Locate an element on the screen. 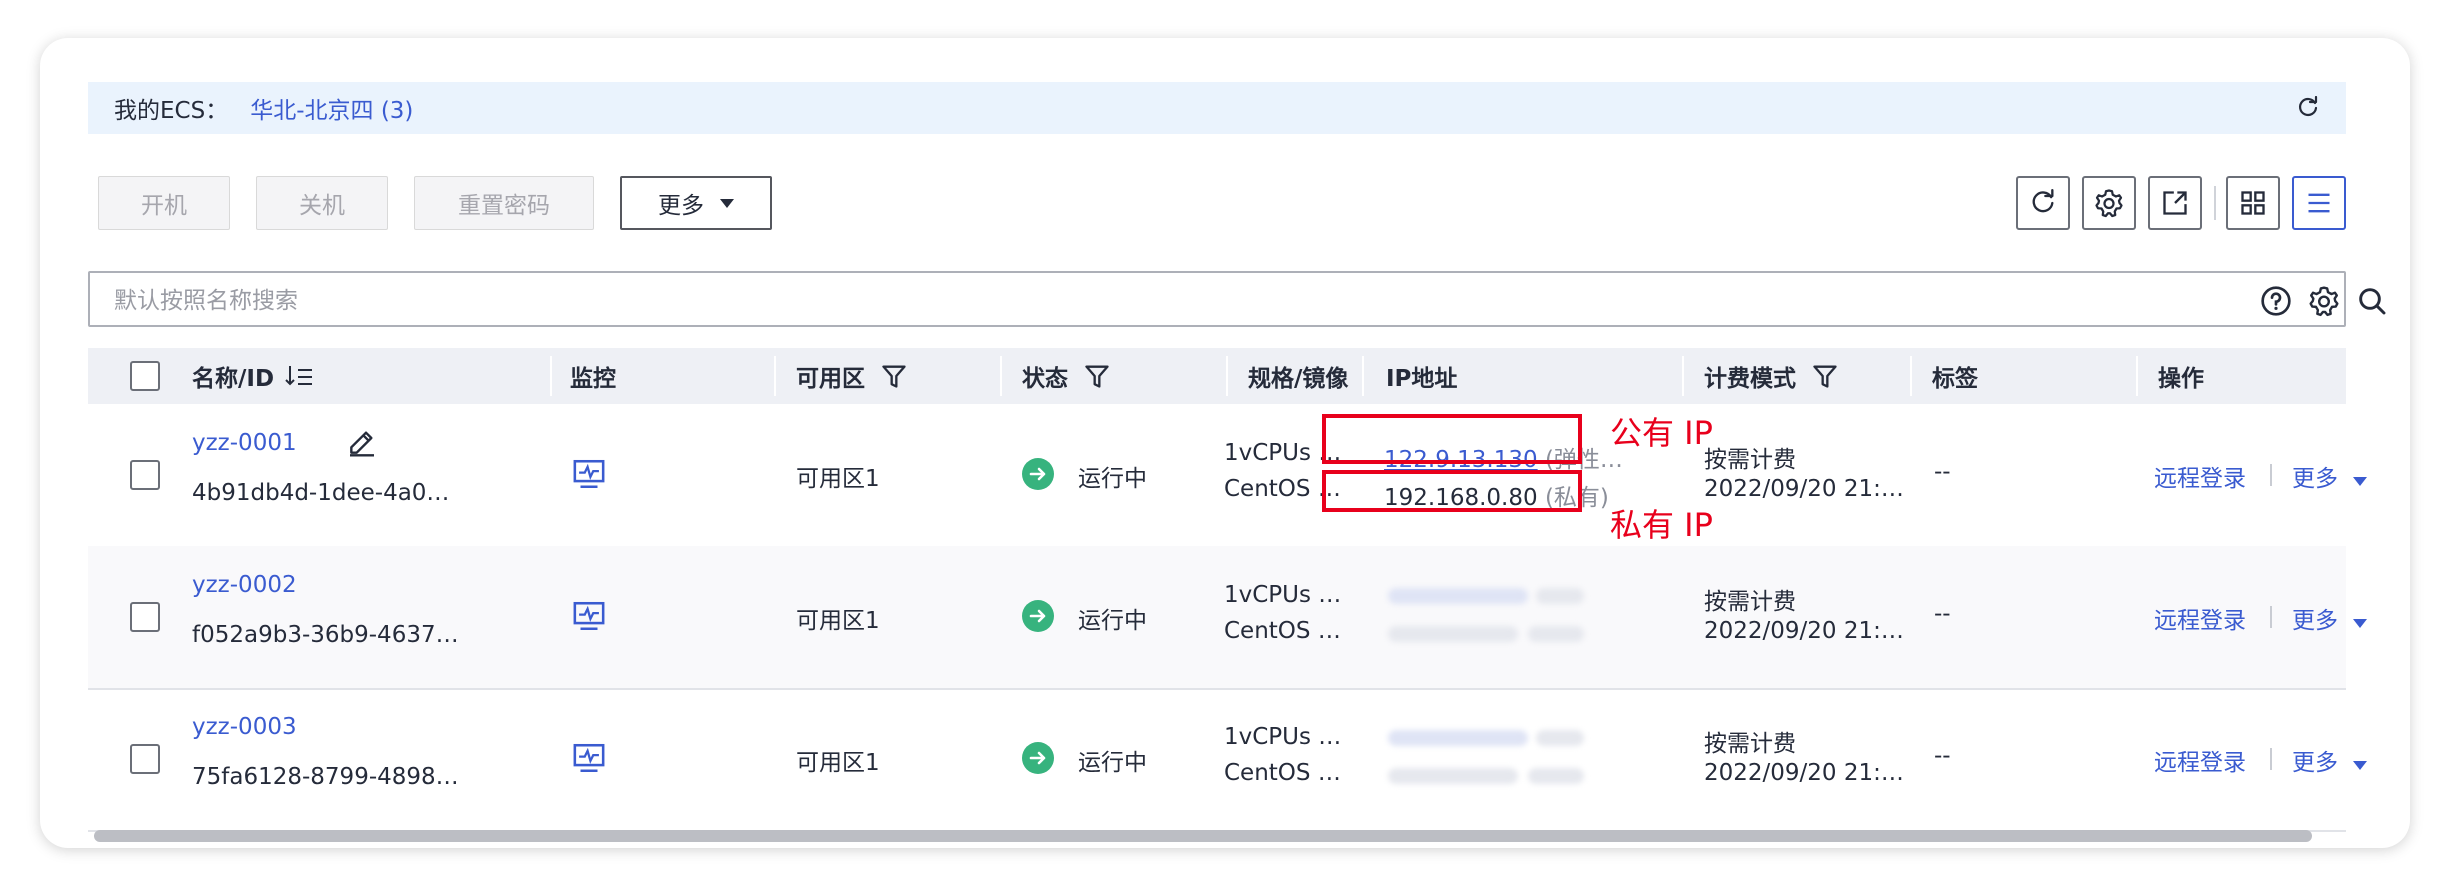 This screenshot has width=2448, height=886. column-header-ops: 操作 is located at coordinates (2181, 379).